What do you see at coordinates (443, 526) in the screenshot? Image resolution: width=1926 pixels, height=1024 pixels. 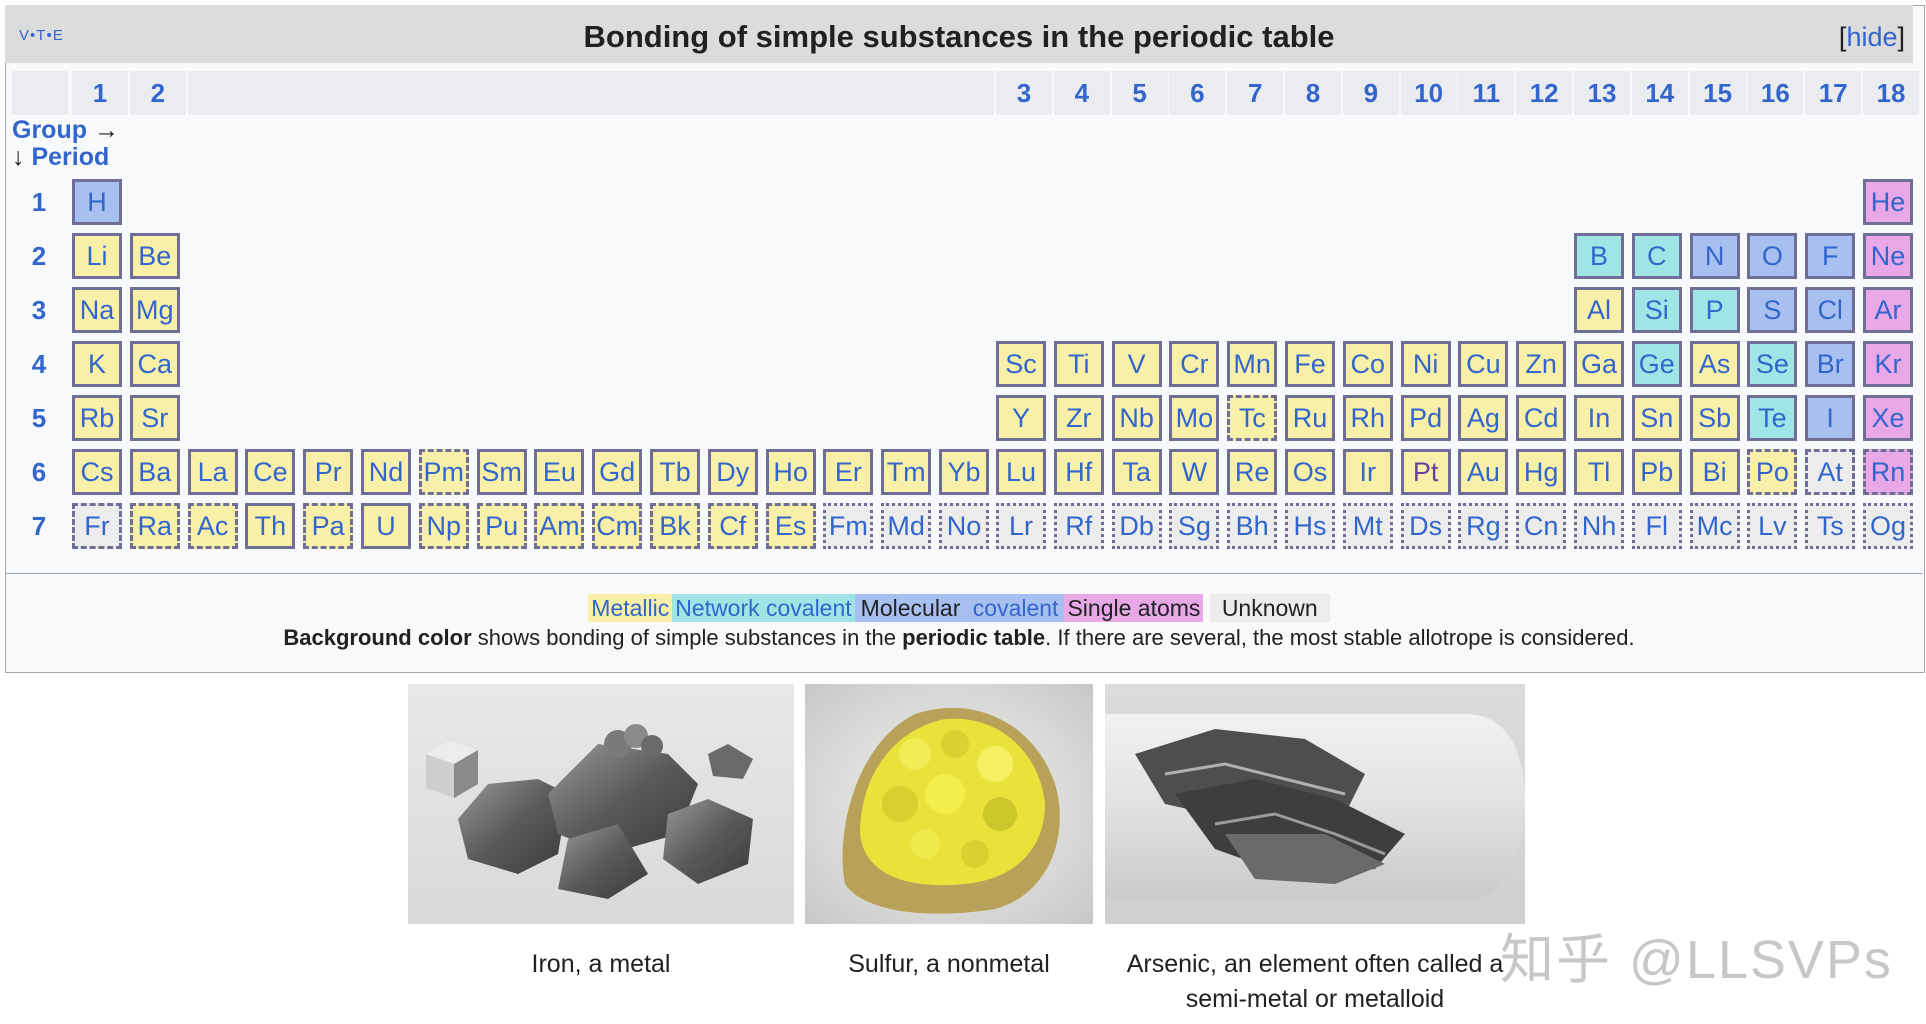 I see `element-np: Np` at bounding box center [443, 526].